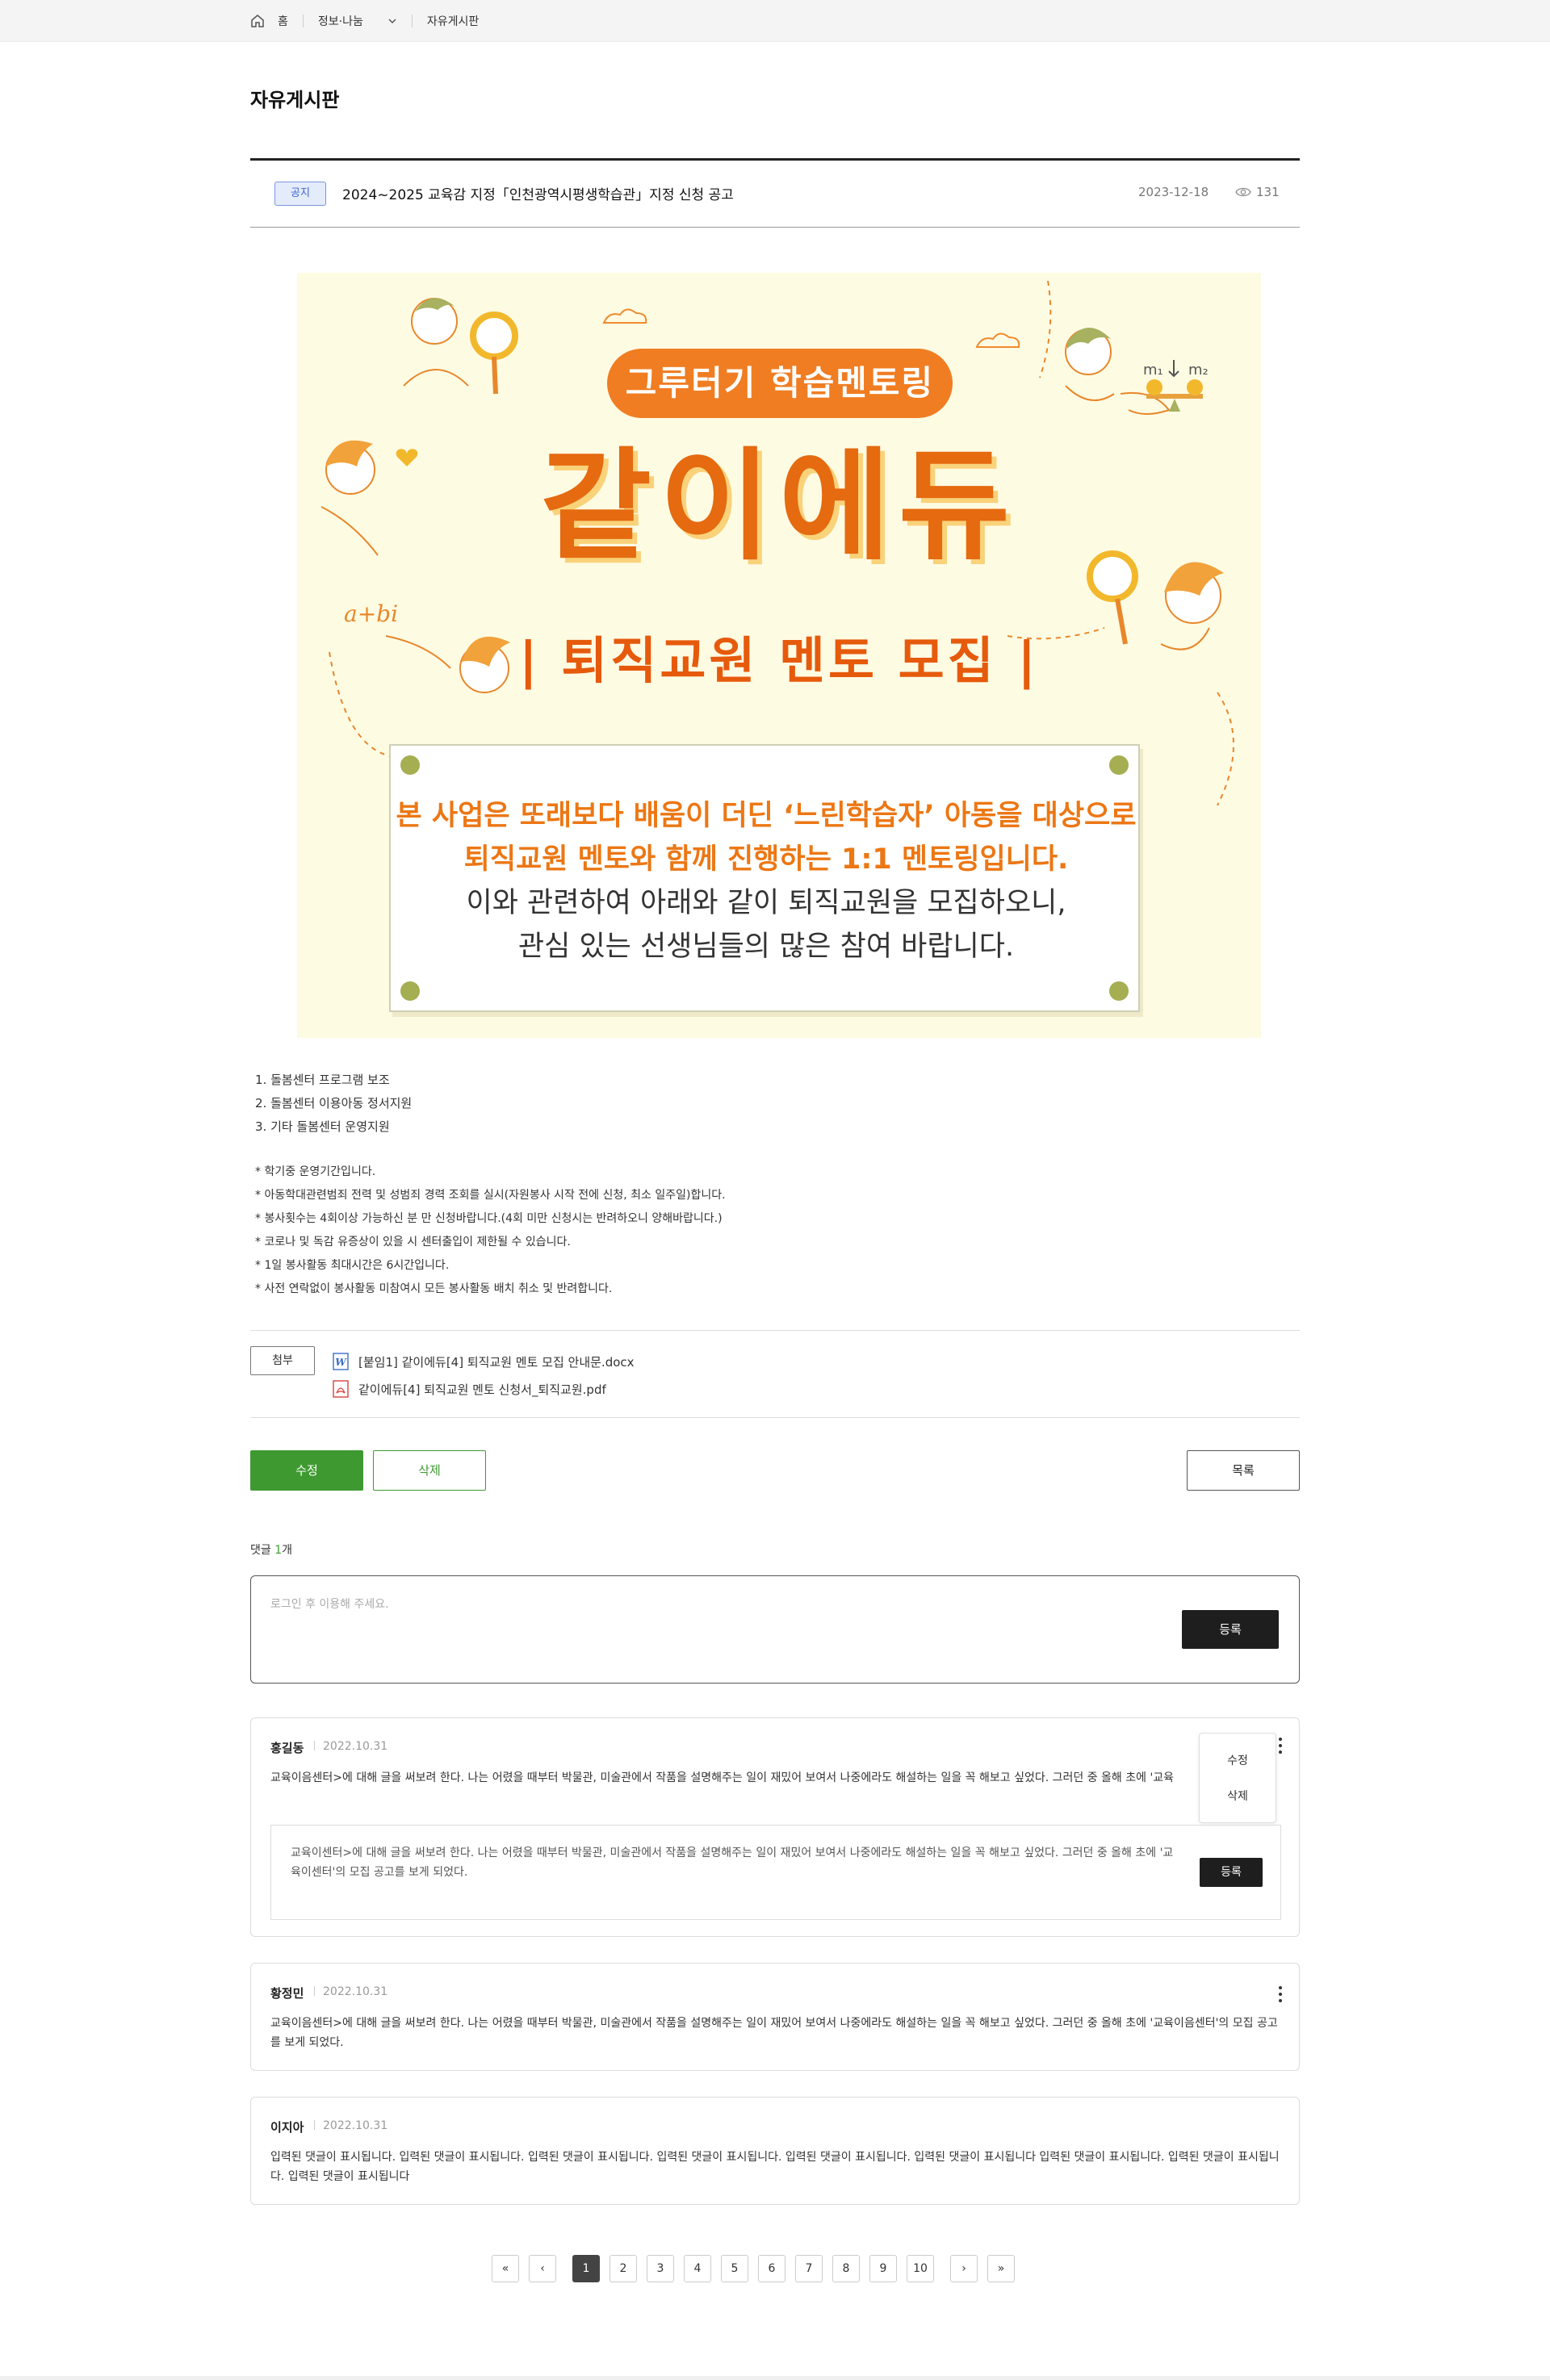  Describe the element at coordinates (542, 2268) in the screenshot. I see `prev-page-button: ‹` at that location.